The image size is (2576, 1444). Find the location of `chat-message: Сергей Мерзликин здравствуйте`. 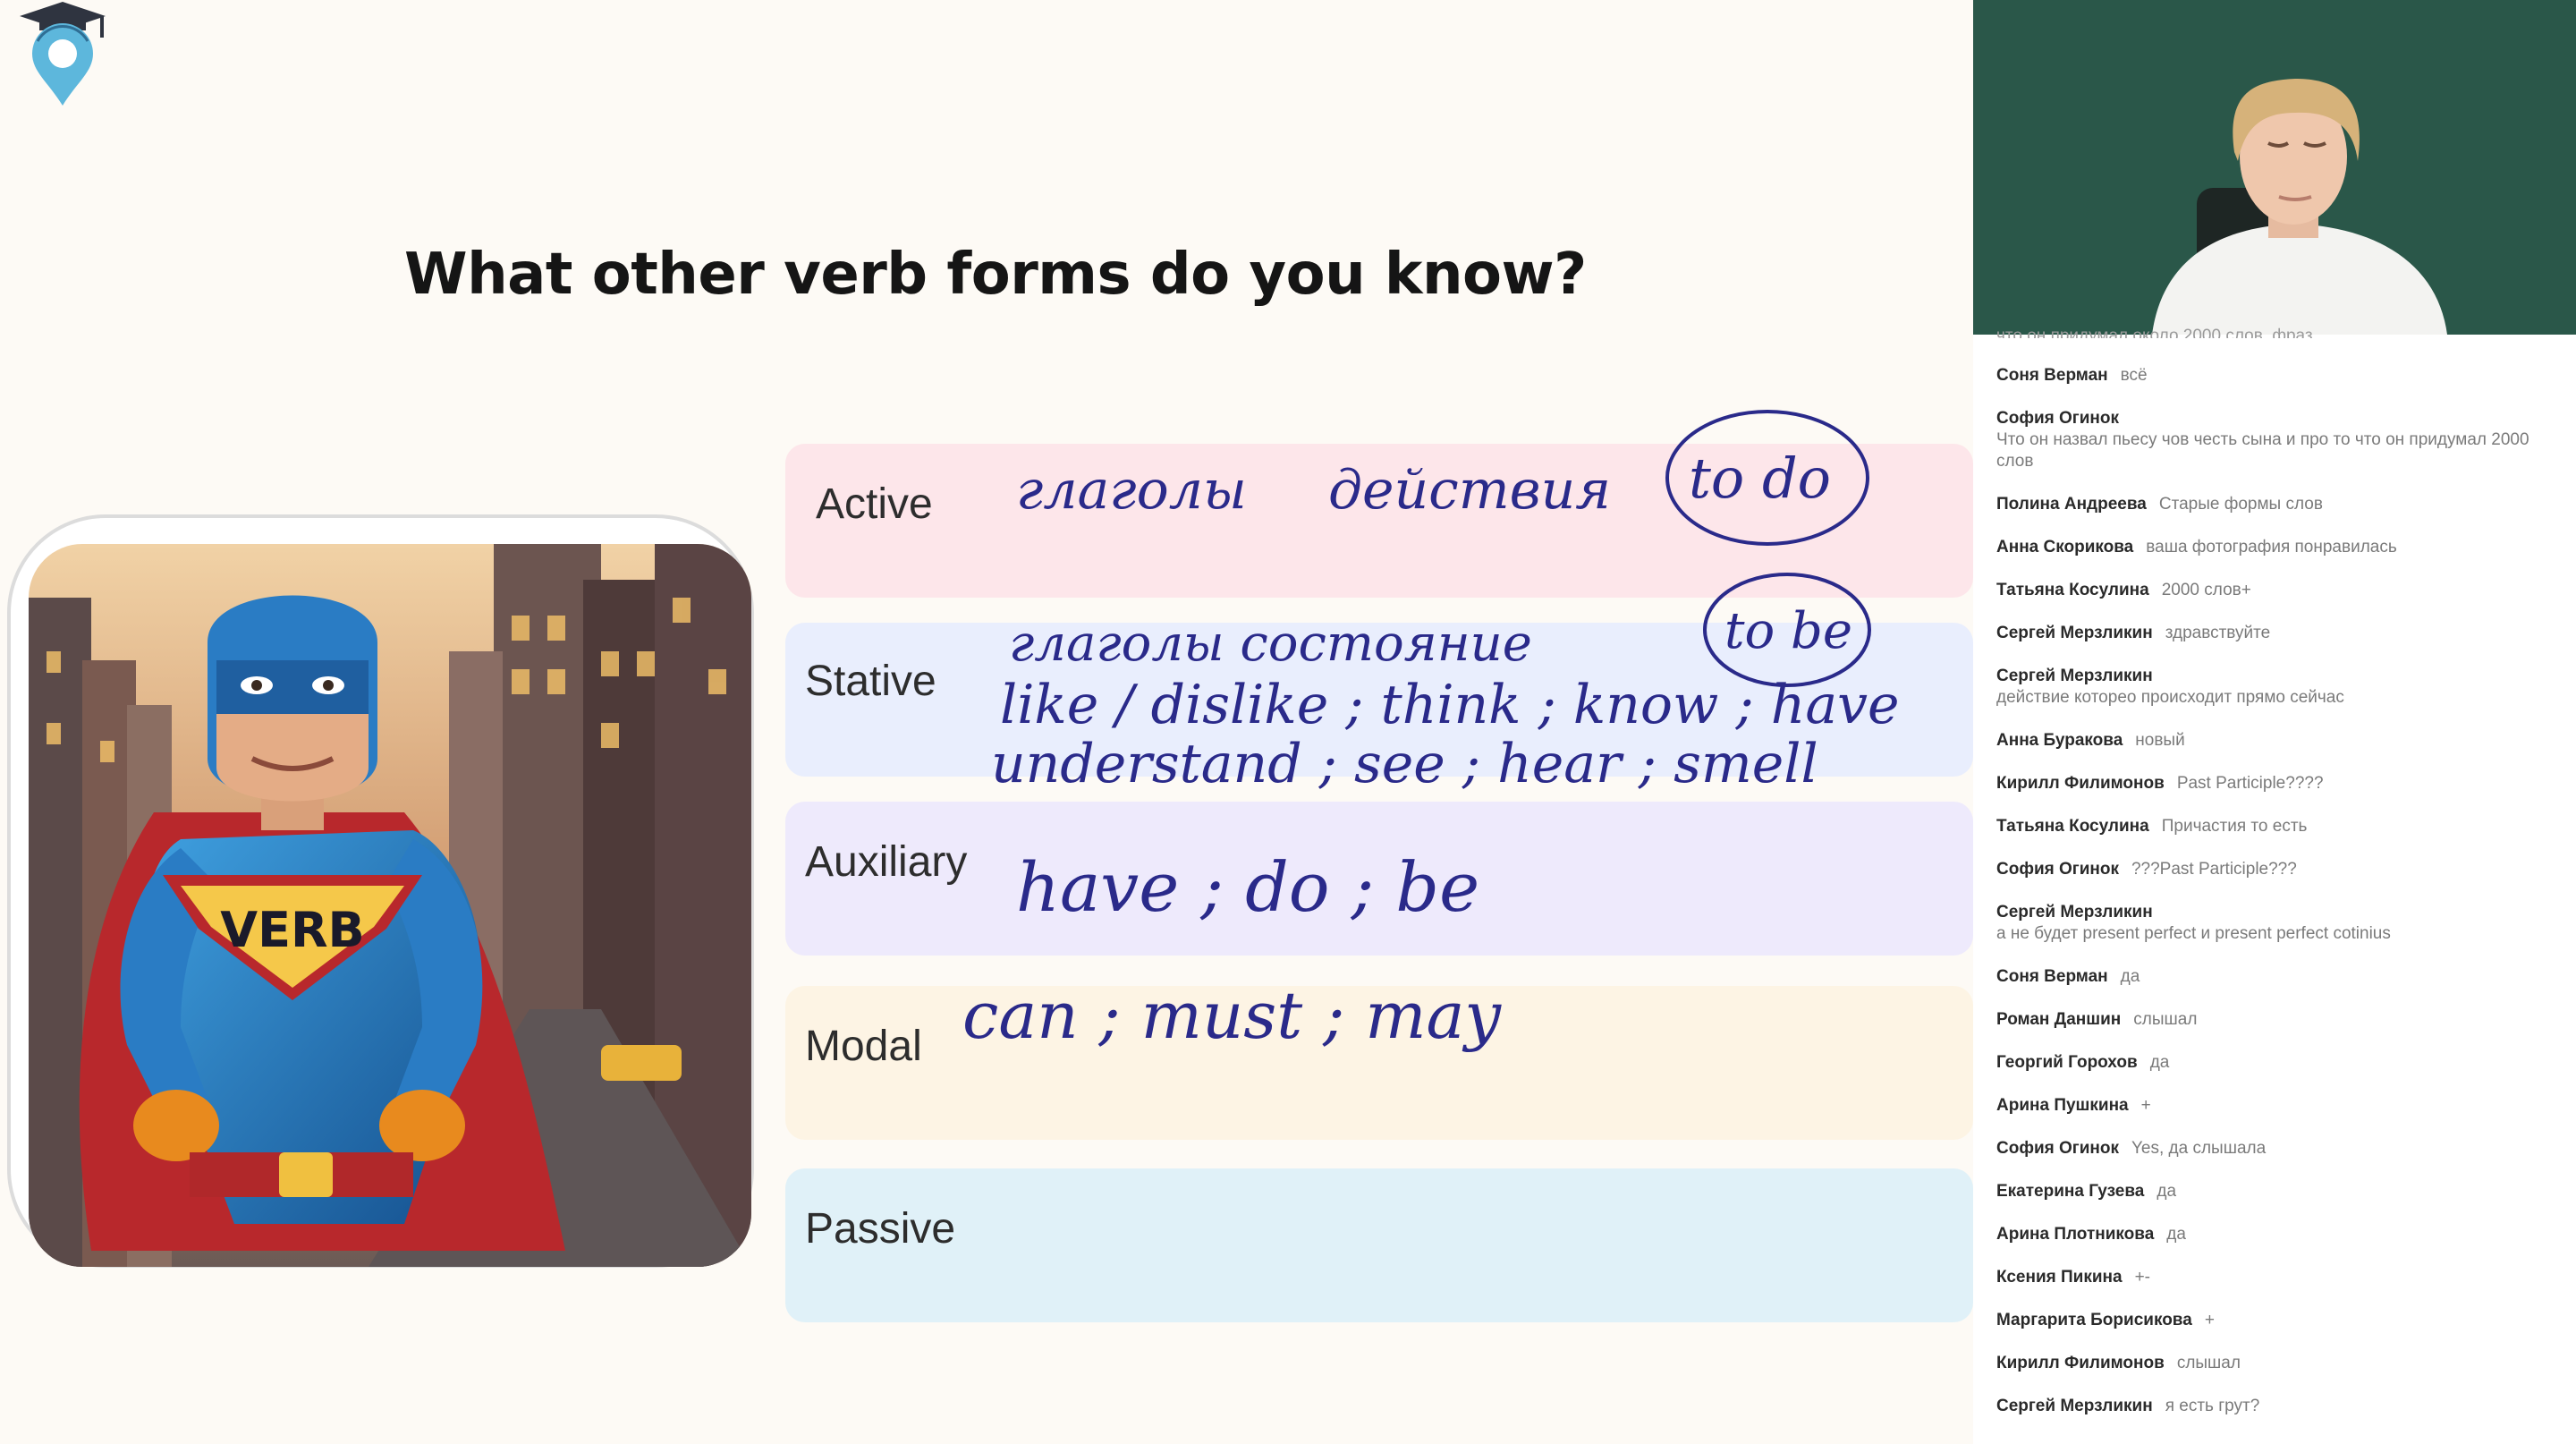

chat-message: Сергей Мерзликин здравствуйте is located at coordinates (2282, 633).